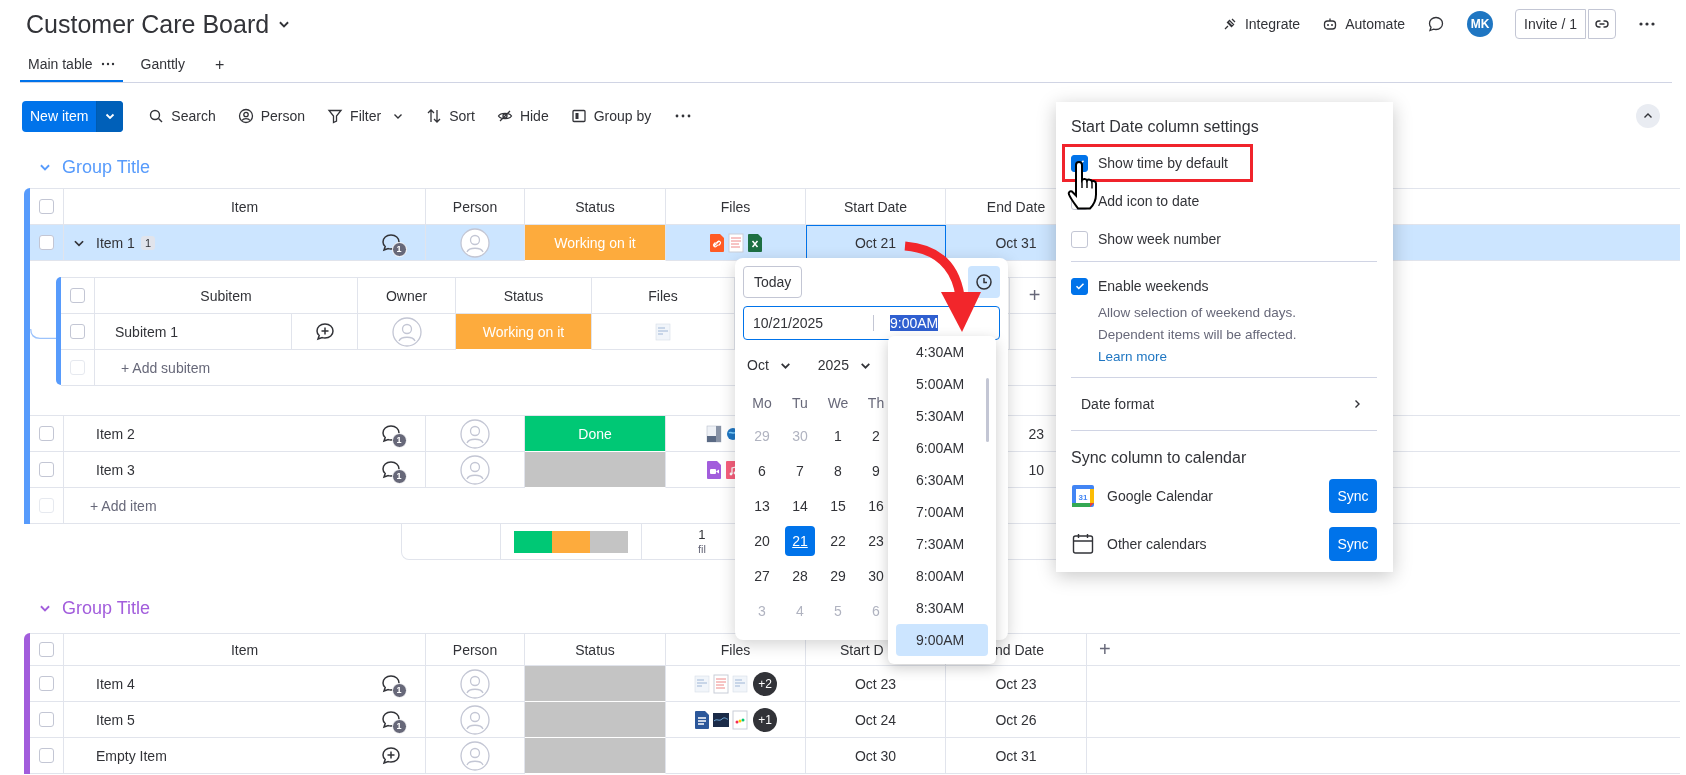 The image size is (1686, 775). Describe the element at coordinates (522, 116) in the screenshot. I see `hide-button: Hide` at that location.